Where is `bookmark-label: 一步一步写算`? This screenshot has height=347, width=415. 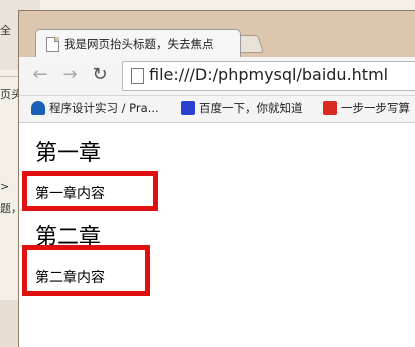 bookmark-label: 一步一步写算 is located at coordinates (375, 108).